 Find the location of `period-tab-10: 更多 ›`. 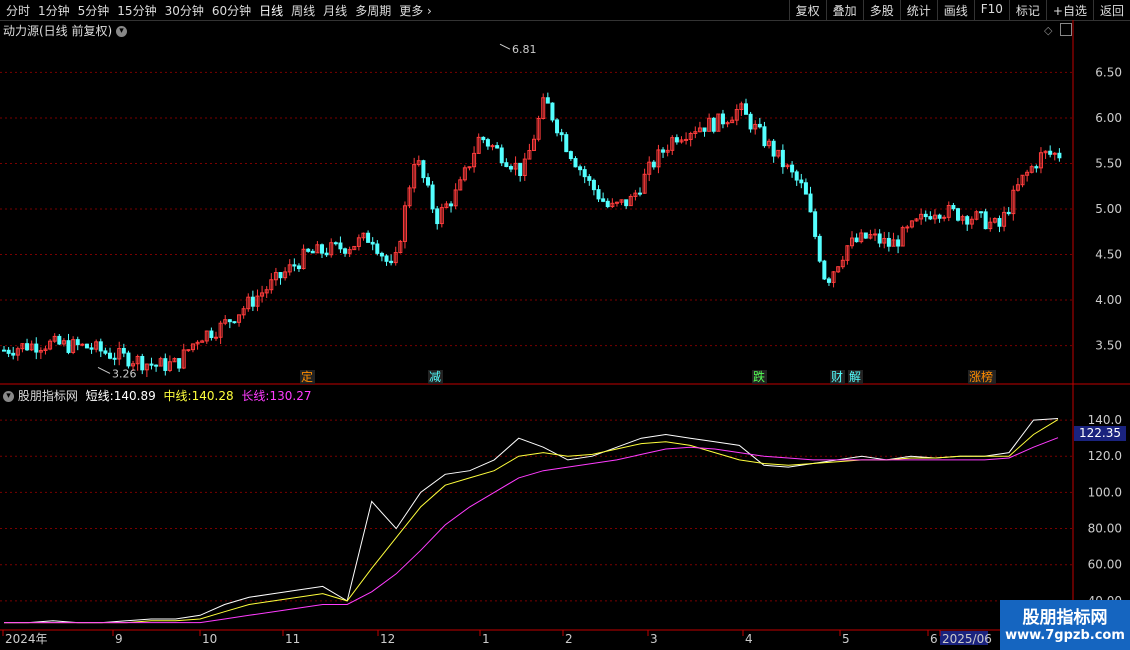

period-tab-10: 更多 › is located at coordinates (415, 11).